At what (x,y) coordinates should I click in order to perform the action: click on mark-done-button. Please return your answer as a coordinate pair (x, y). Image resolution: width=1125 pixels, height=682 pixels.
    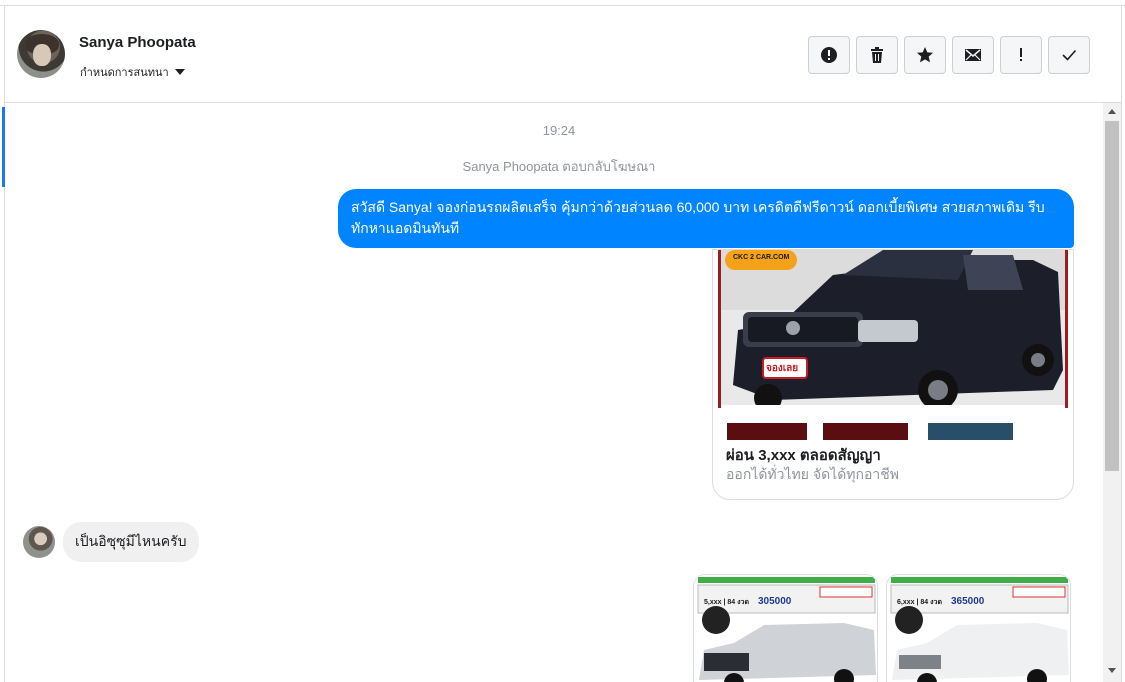
    Looking at the image, I should click on (1069, 55).